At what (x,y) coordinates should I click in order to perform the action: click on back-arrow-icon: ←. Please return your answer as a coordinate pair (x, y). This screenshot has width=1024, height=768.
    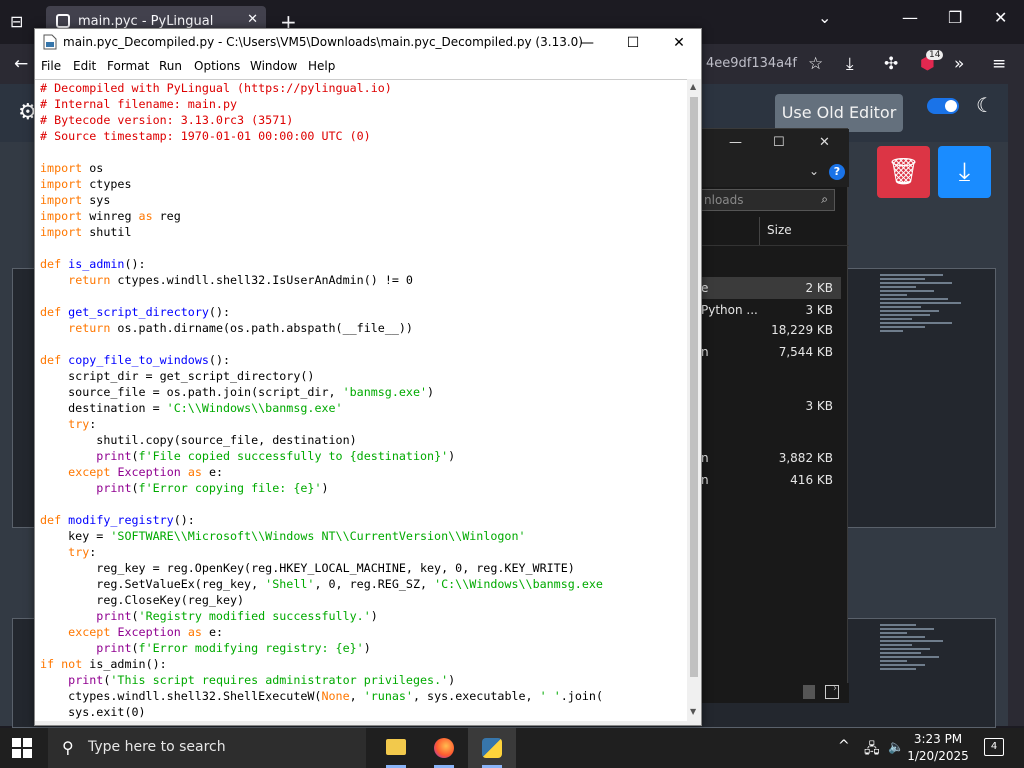
    Looking at the image, I should click on (21, 64).